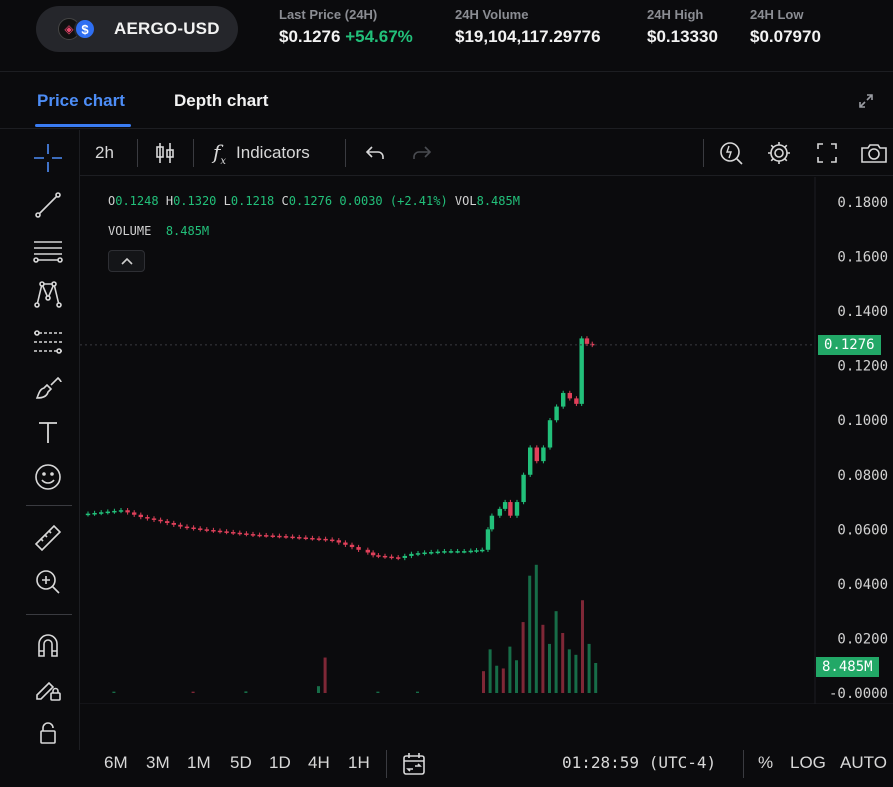  Describe the element at coordinates (48, 582) in the screenshot. I see `zoom-in-icon` at that location.